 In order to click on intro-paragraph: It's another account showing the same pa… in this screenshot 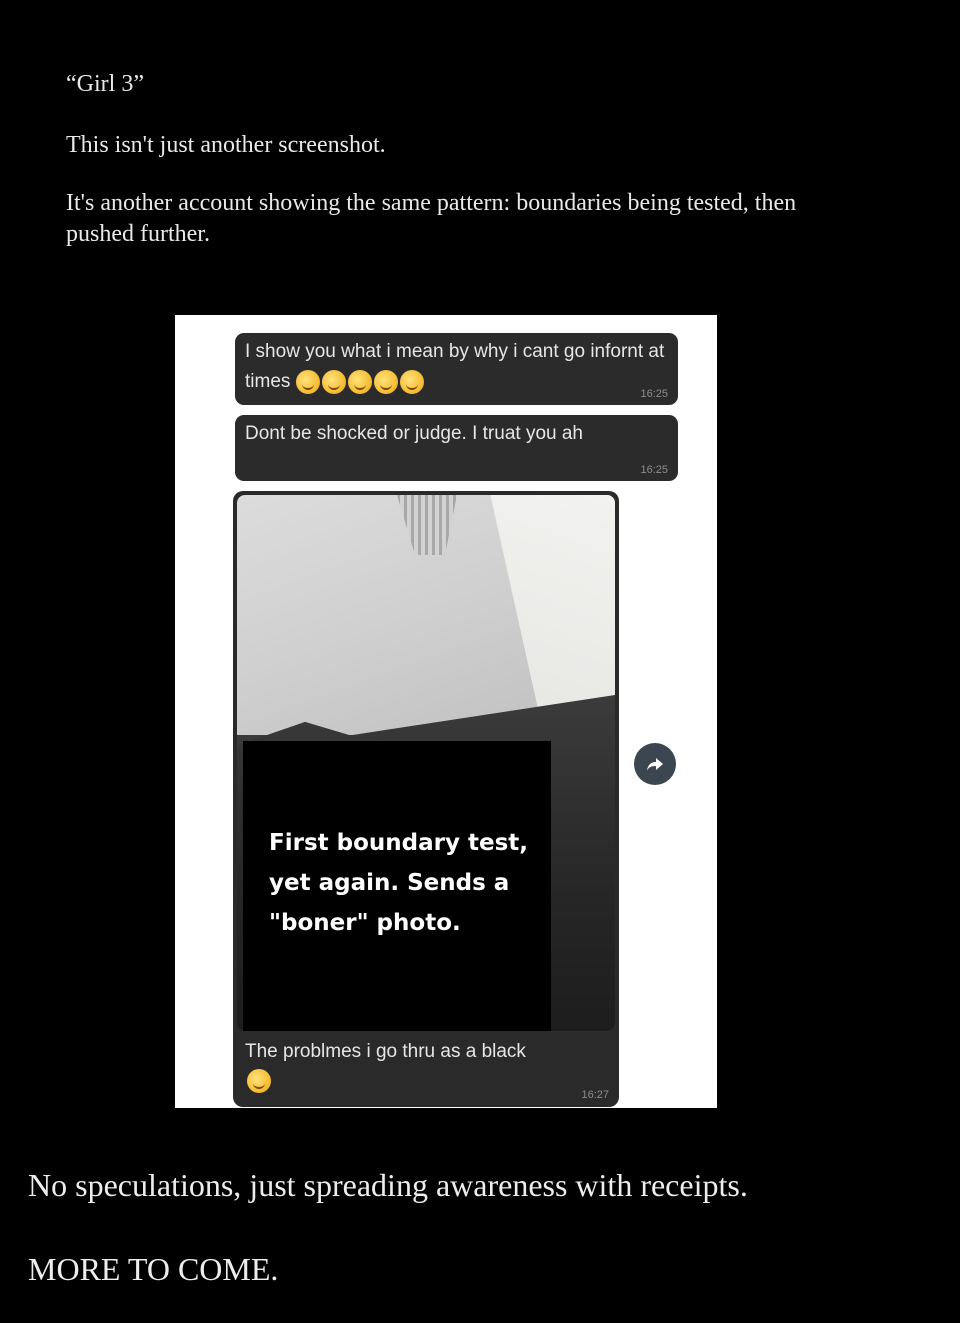, I will do `click(431, 218)`.